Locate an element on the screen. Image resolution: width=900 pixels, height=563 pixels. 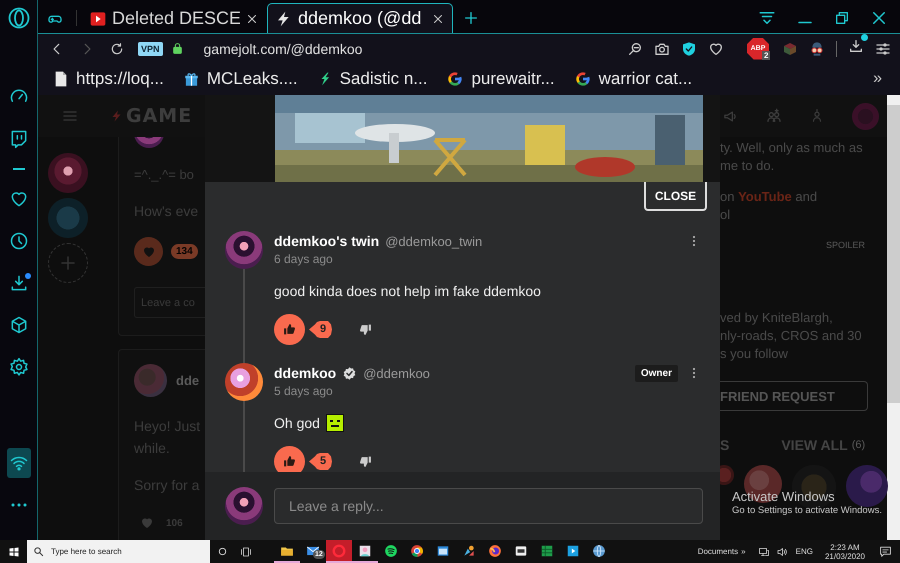
spoiler-label: SPOILER is located at coordinates (845, 245).